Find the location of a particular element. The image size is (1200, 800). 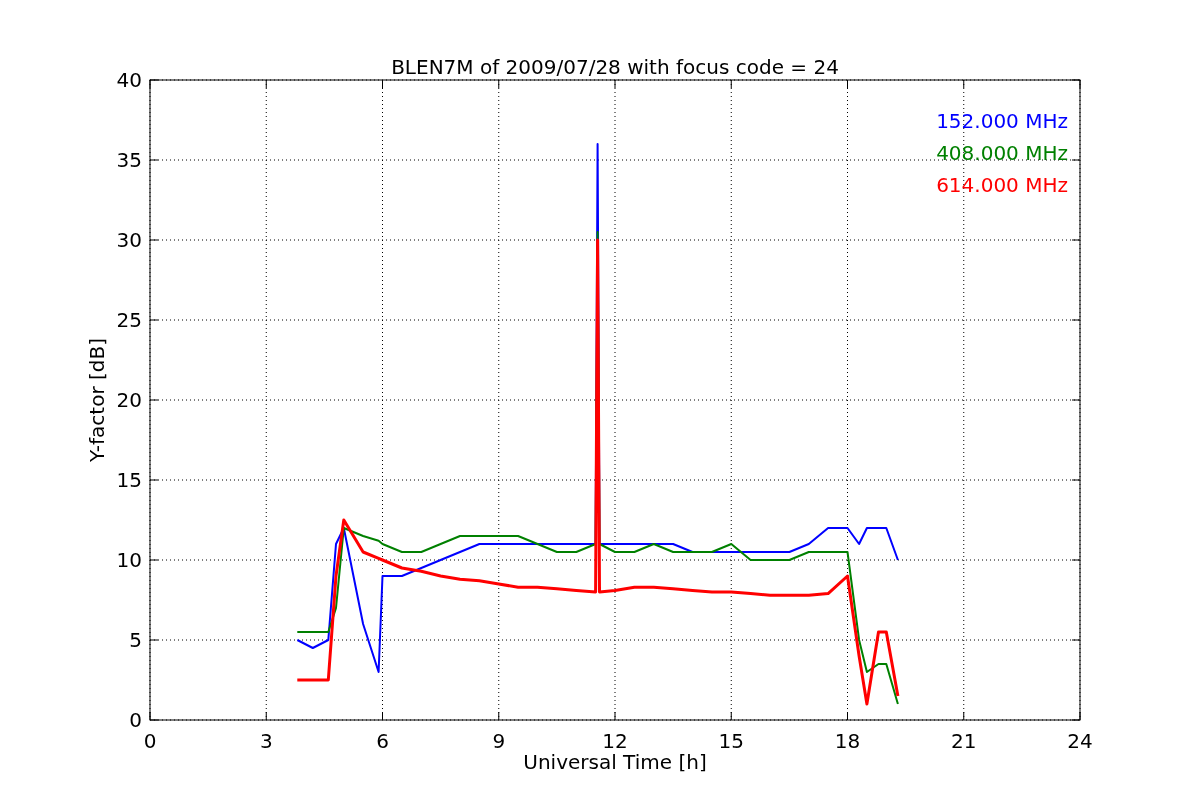

y-tick-label: 40 is located at coordinates (129, 80).